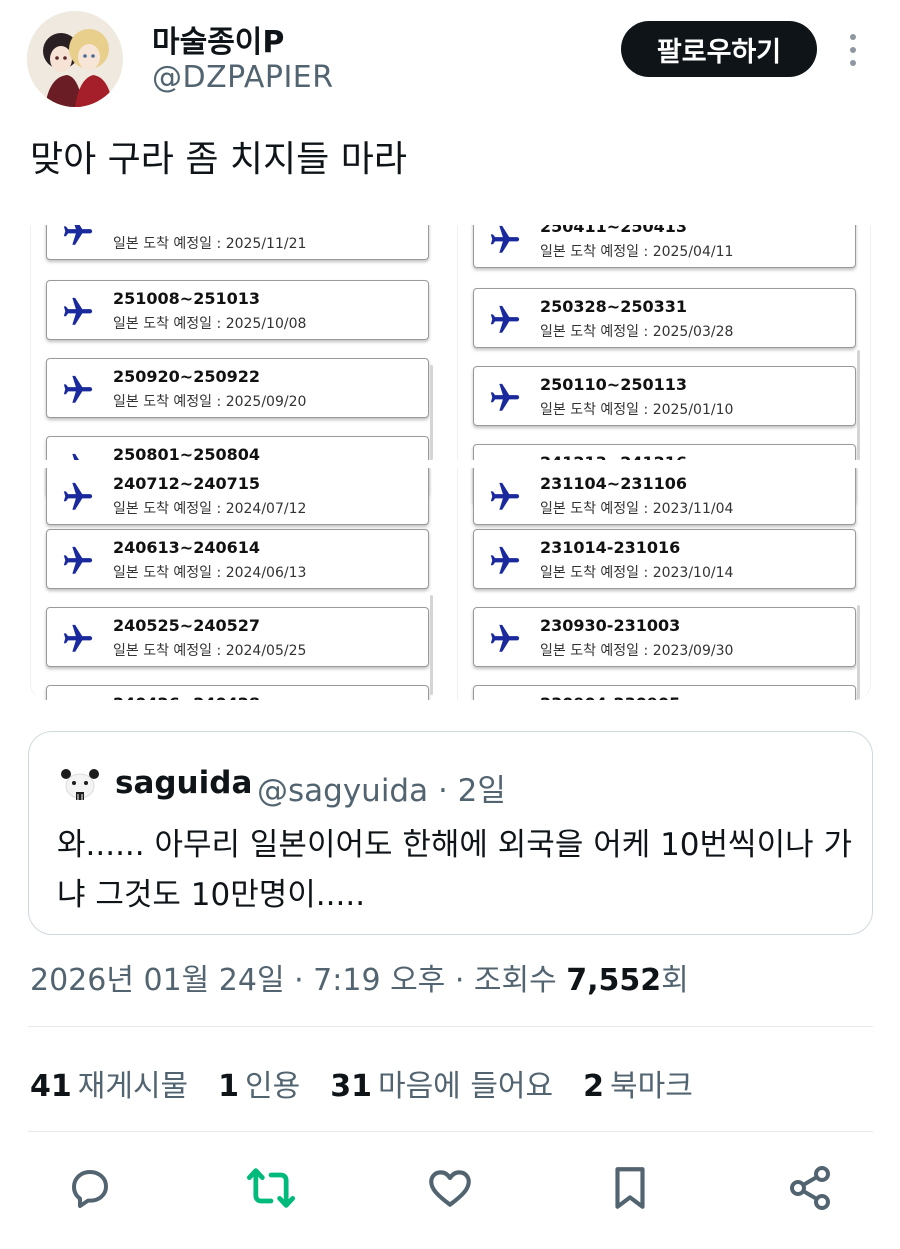  Describe the element at coordinates (664, 559) in the screenshot. I see `flight-card: 231014-231016 일본 도착 예정일 : 2023/10/14` at that location.